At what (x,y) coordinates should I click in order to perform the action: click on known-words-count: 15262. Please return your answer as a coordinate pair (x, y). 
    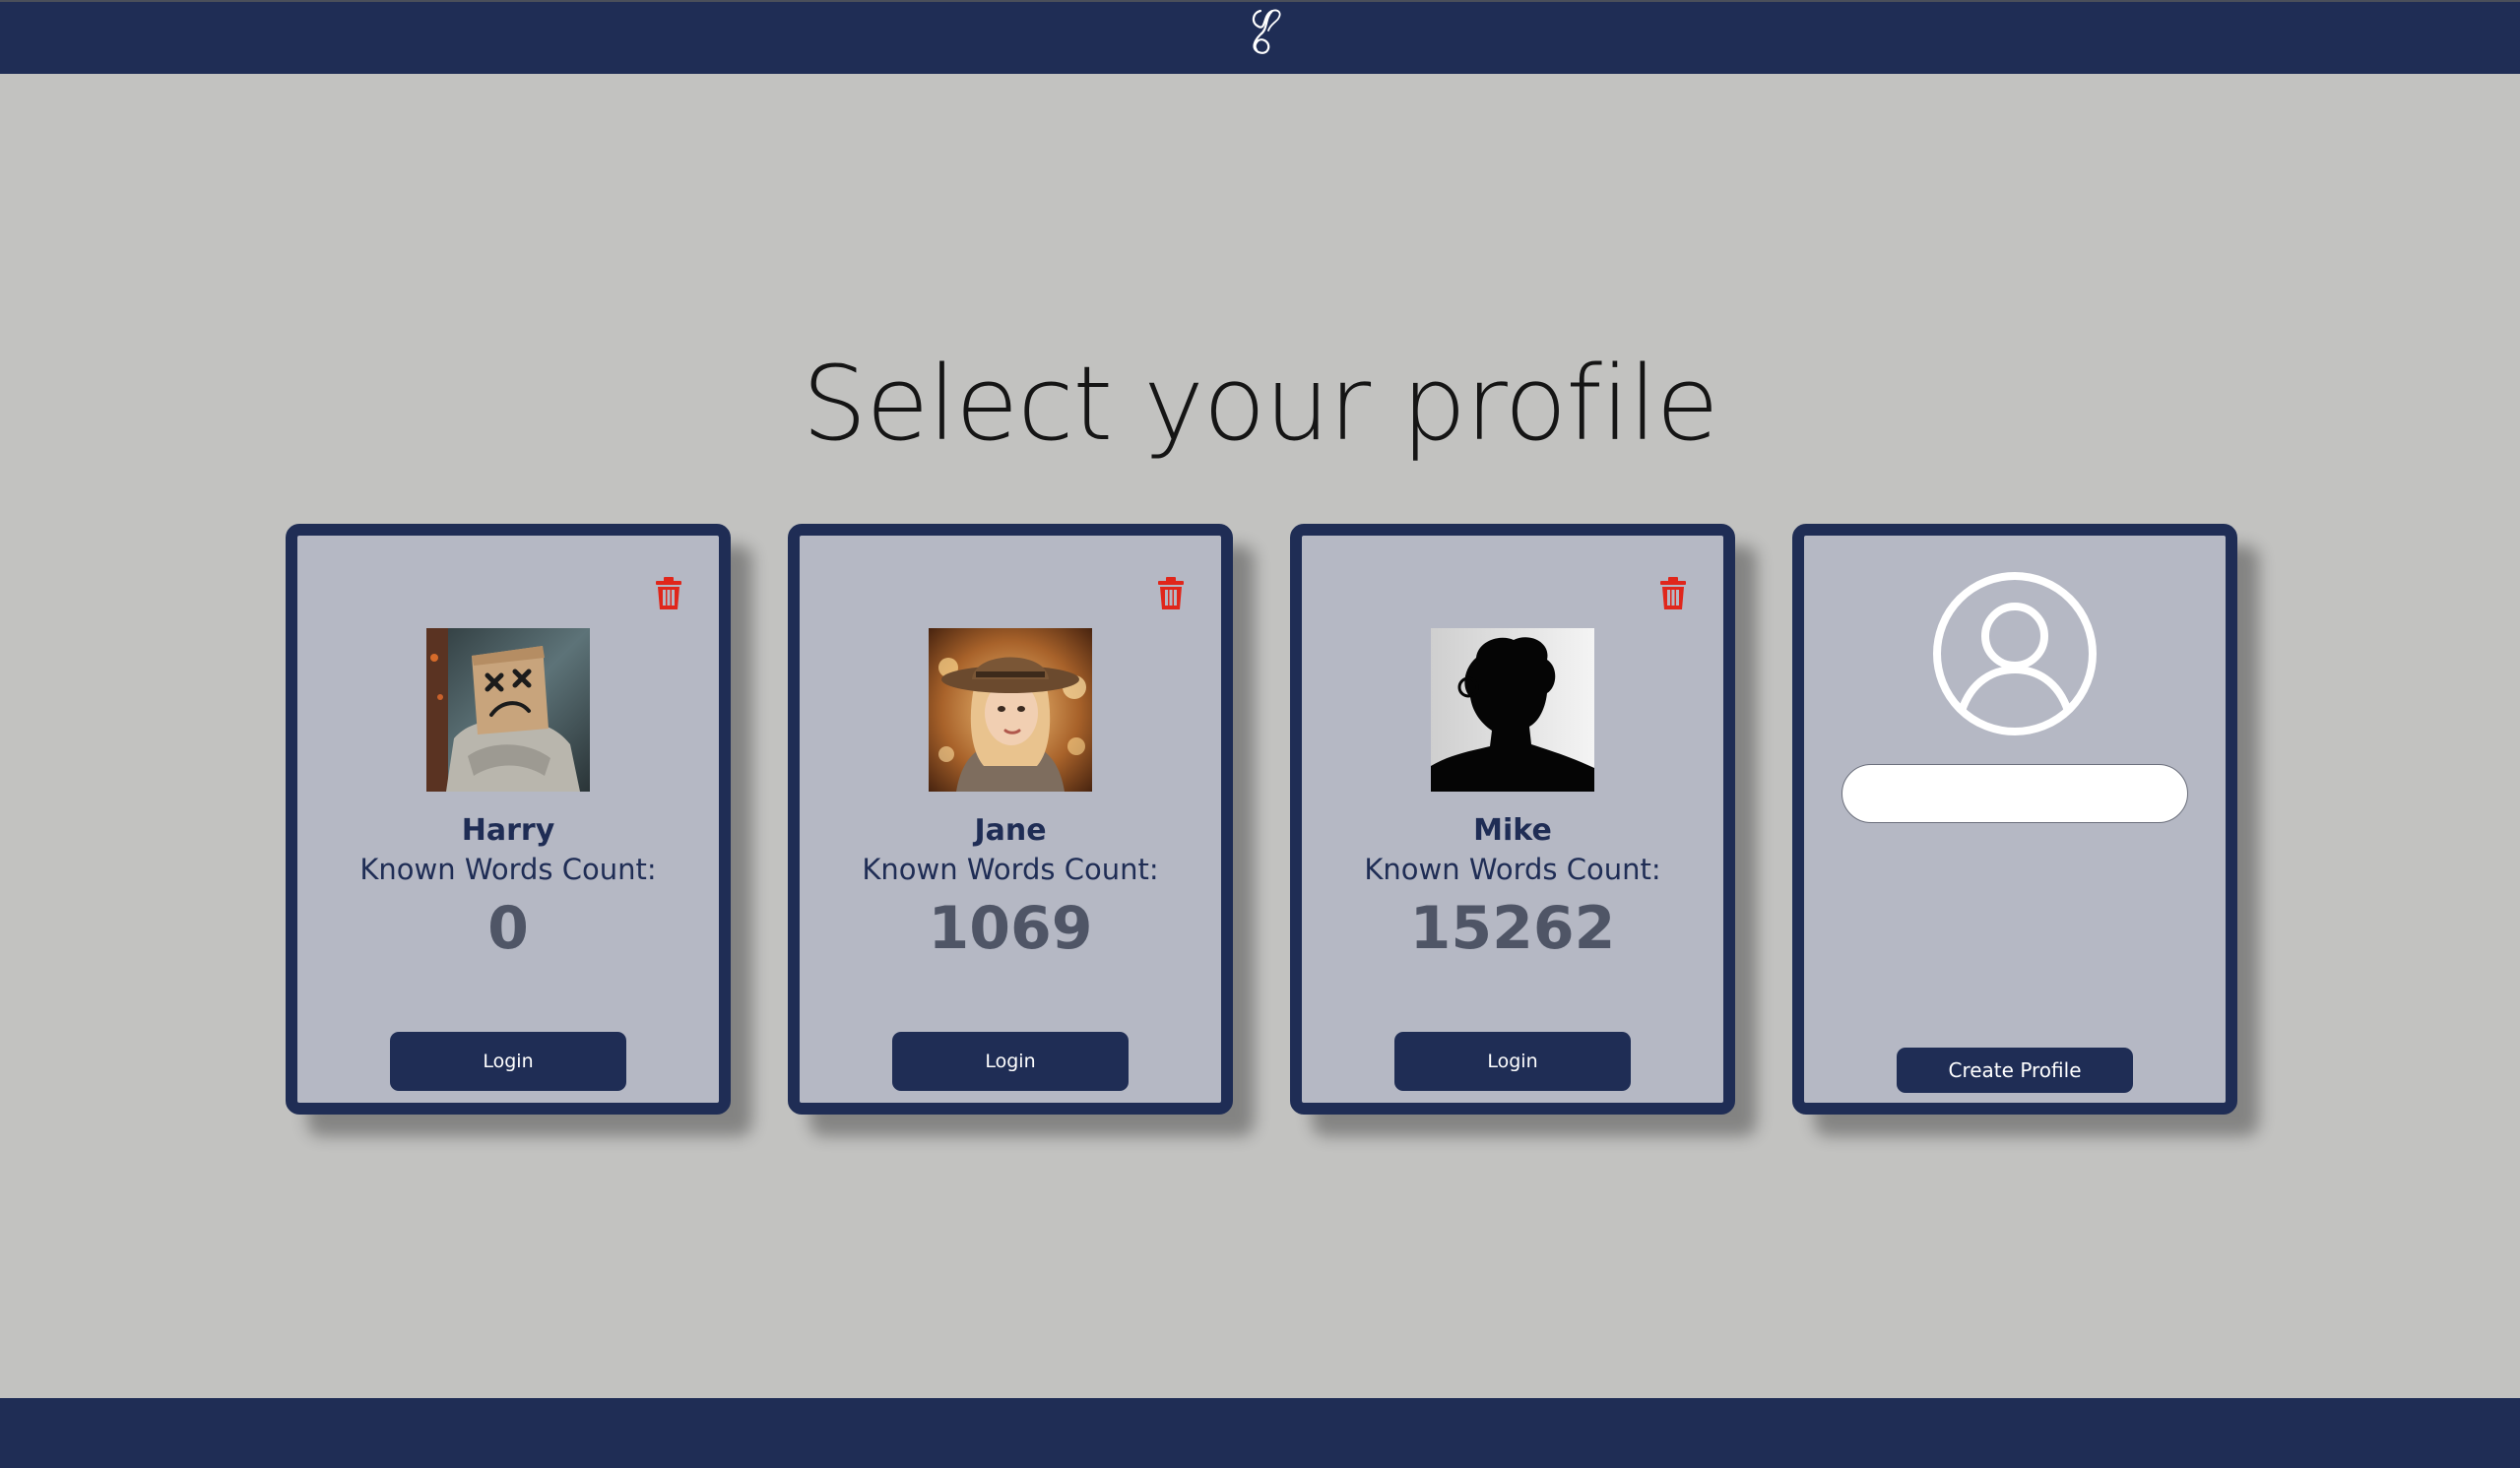
    Looking at the image, I should click on (1512, 929).